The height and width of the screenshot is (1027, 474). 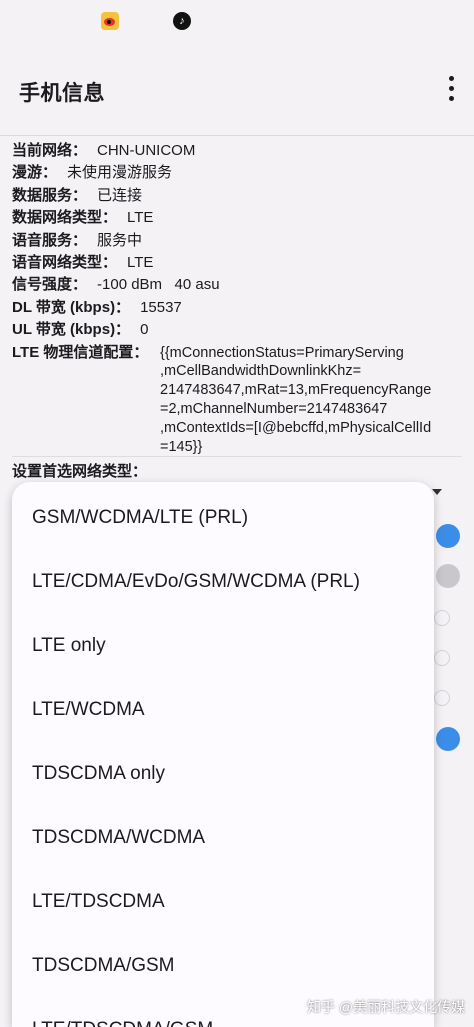 What do you see at coordinates (237, 22) in the screenshot?
I see `status-bar: ♪` at bounding box center [237, 22].